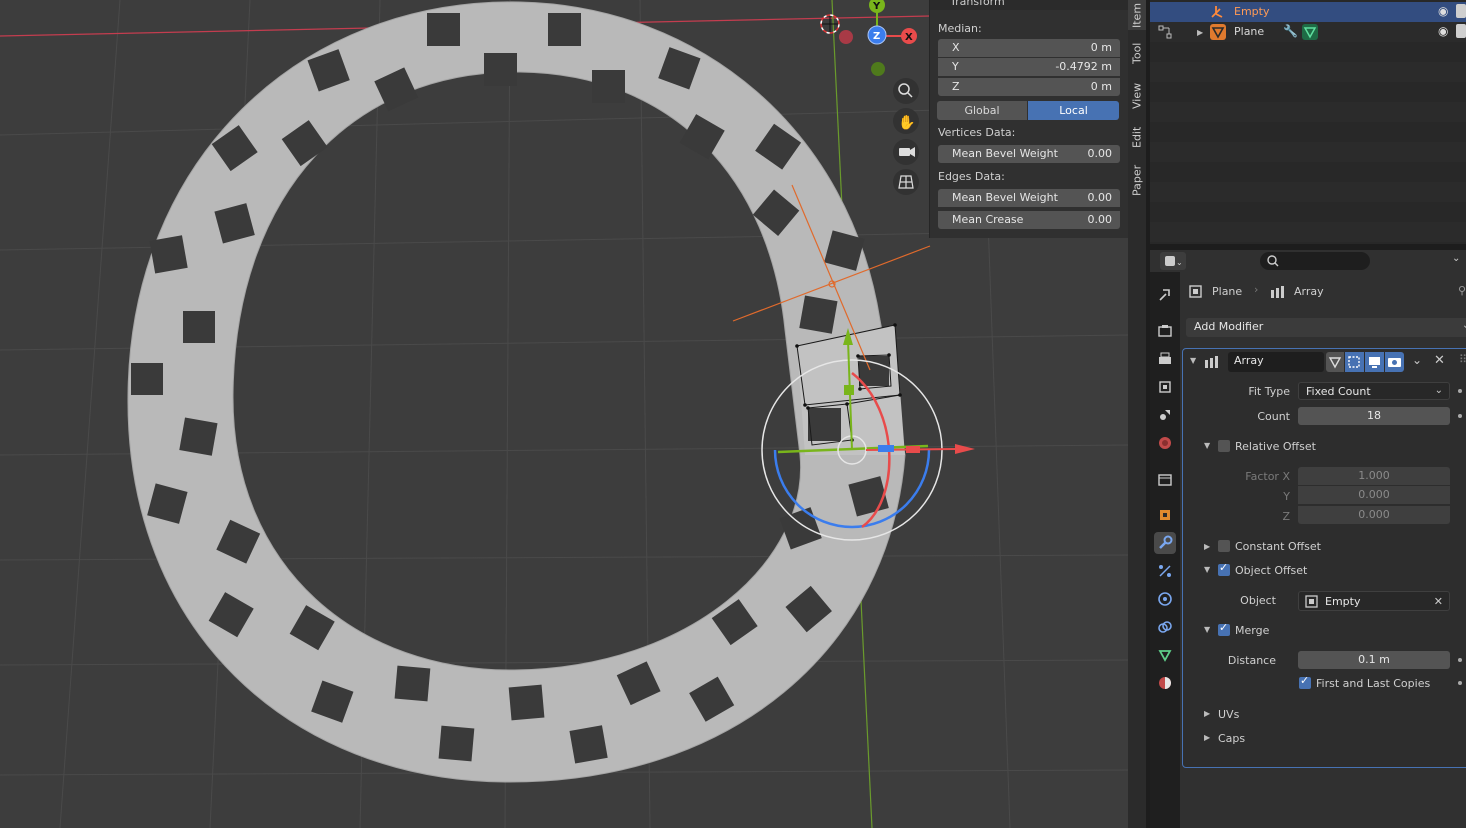 The width and height of the screenshot is (1466, 828). I want to click on distance-field: 0.1 m, so click(1374, 660).